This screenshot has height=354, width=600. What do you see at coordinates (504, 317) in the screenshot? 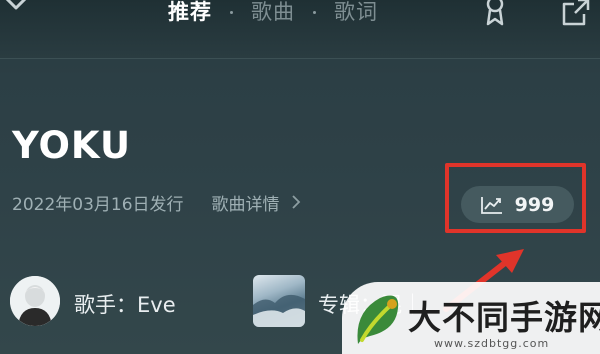
I see `watermark-text: 大不同手游网` at bounding box center [504, 317].